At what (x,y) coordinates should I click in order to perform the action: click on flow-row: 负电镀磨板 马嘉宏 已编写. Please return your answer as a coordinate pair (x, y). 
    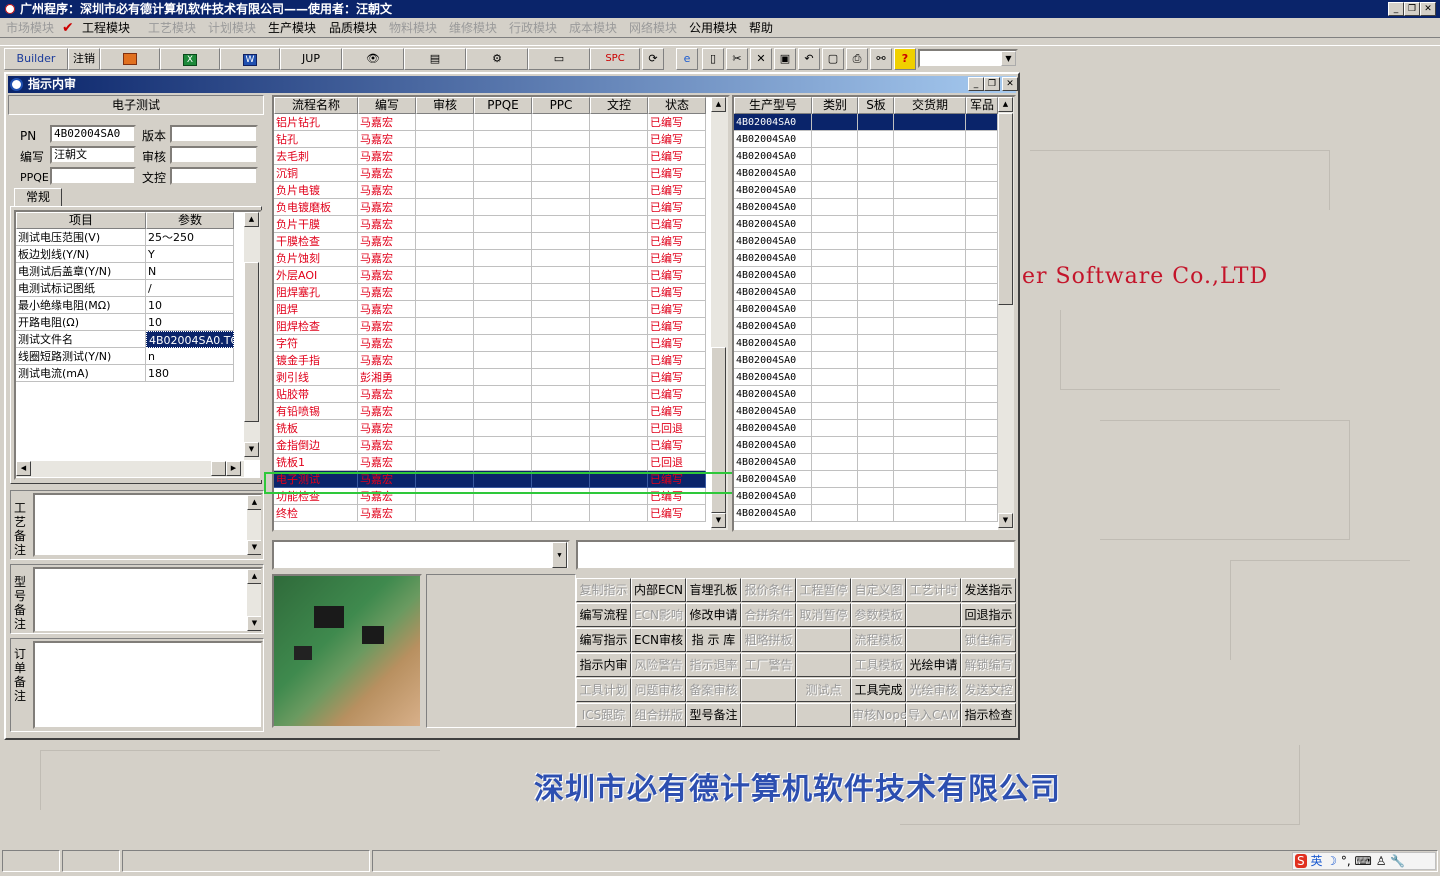
    Looking at the image, I should click on (490, 207).